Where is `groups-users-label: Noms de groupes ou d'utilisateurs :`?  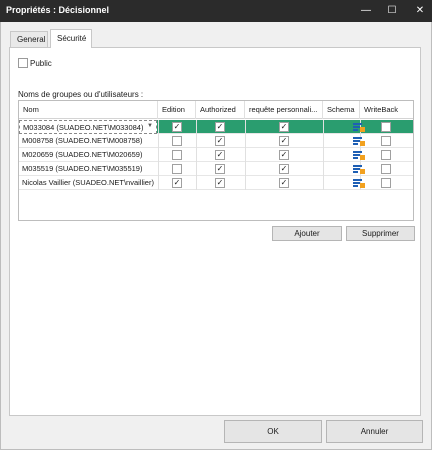
groups-users-label: Noms de groupes ou d'utilisateurs : is located at coordinates (81, 94).